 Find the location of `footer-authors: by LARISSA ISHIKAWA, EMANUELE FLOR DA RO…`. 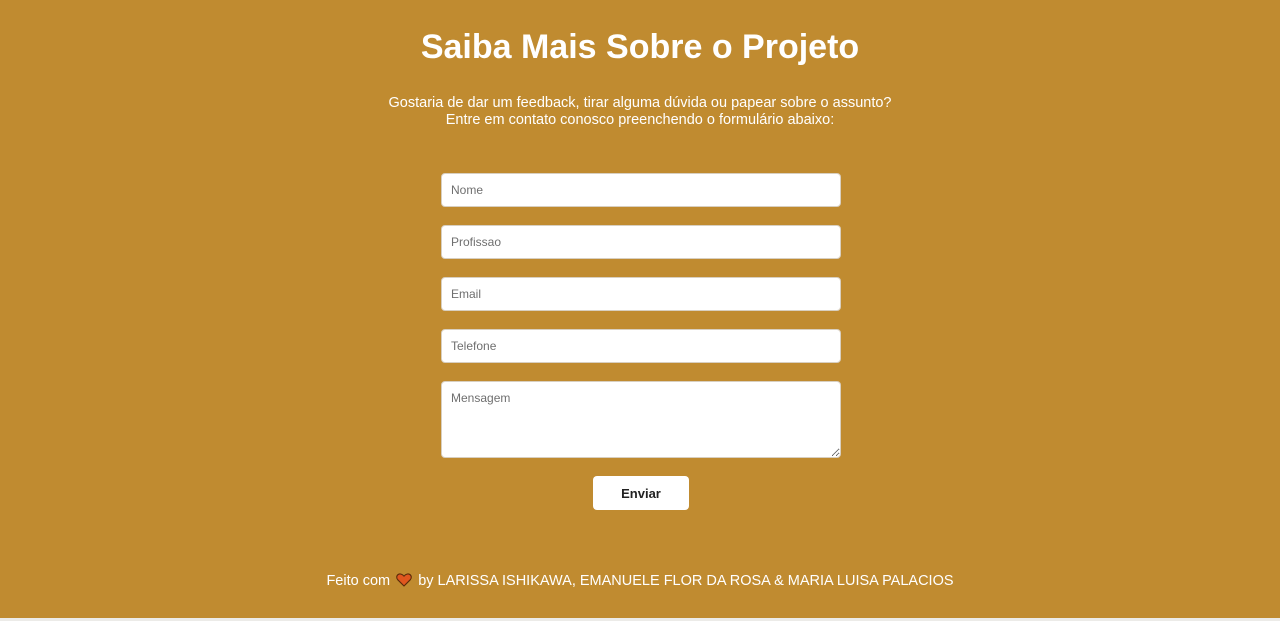

footer-authors: by LARISSA ISHIKAWA, EMANUELE FLOR DA RO… is located at coordinates (686, 581).